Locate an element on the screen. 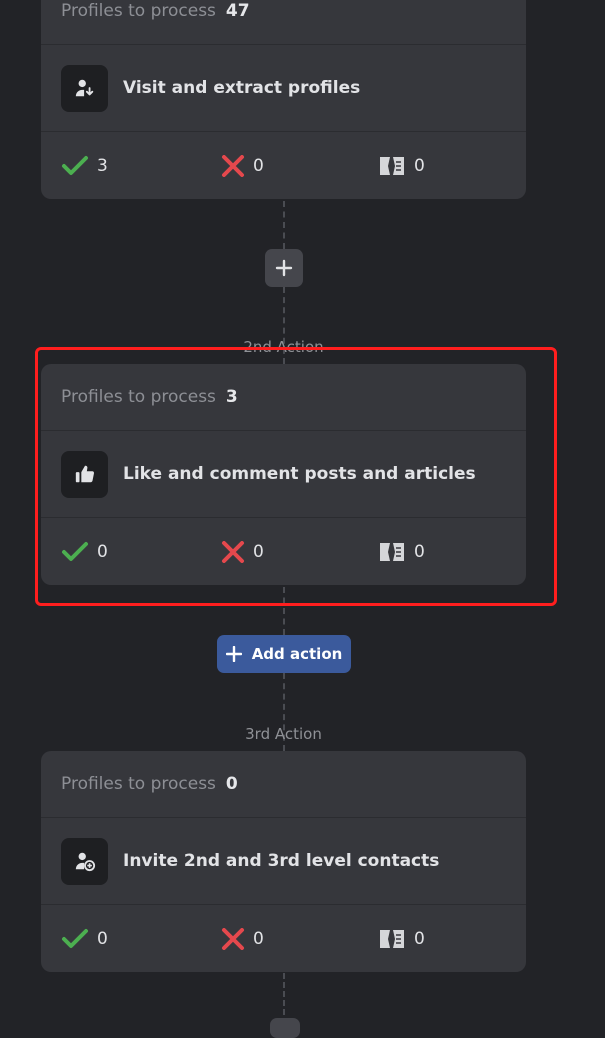 The image size is (605, 1038). action-row: Like and comment posts and articles is located at coordinates (283, 474).